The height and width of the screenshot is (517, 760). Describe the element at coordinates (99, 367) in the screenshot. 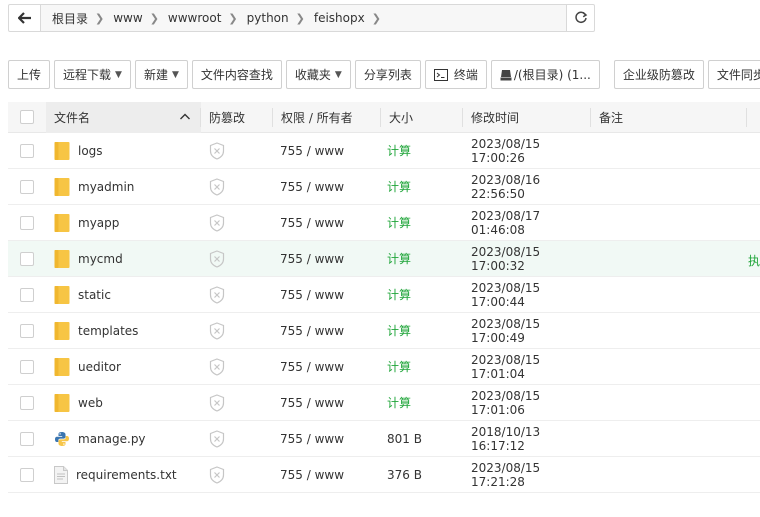

I see `file-name: ueditor` at that location.